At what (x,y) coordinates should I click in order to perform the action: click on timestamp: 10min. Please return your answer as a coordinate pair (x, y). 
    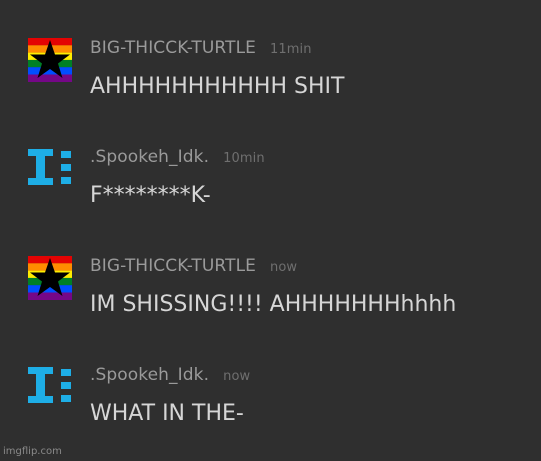
    Looking at the image, I should click on (244, 158).